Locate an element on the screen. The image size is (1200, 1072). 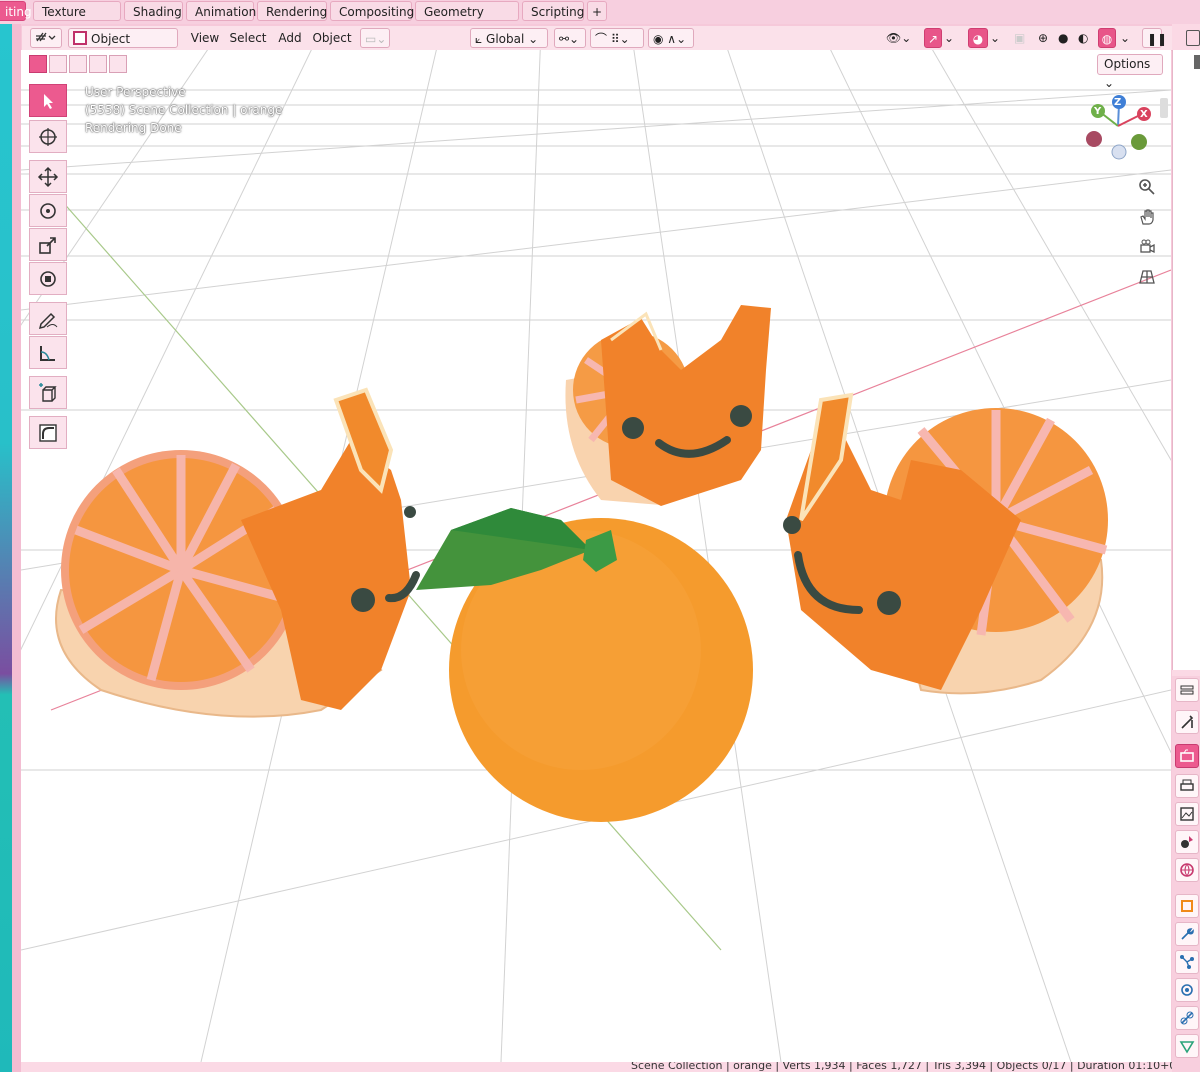
3d-cursor-icon is located at coordinates (48, 136).